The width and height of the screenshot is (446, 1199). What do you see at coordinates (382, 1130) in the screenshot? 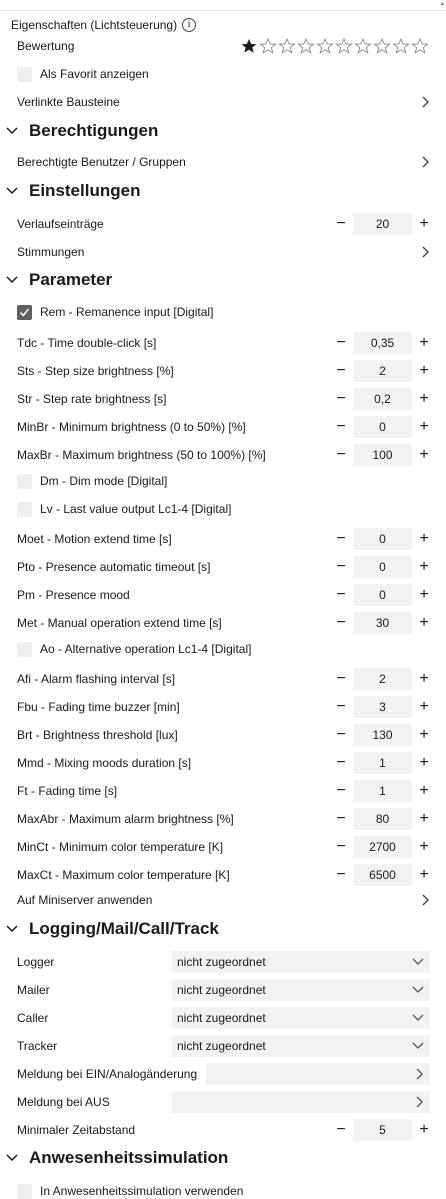
I see `min-interval-value: 5` at bounding box center [382, 1130].